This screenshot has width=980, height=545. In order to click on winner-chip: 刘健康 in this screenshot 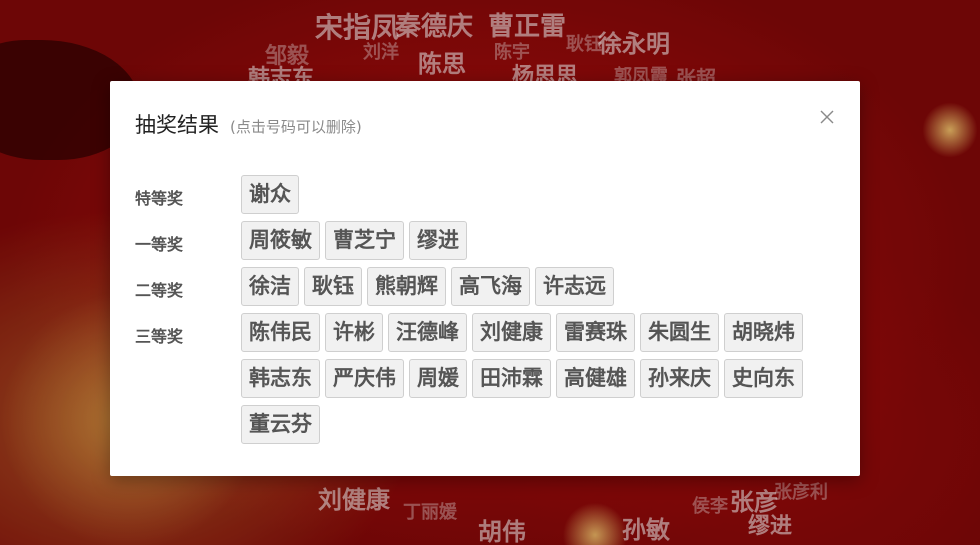, I will do `click(511, 332)`.